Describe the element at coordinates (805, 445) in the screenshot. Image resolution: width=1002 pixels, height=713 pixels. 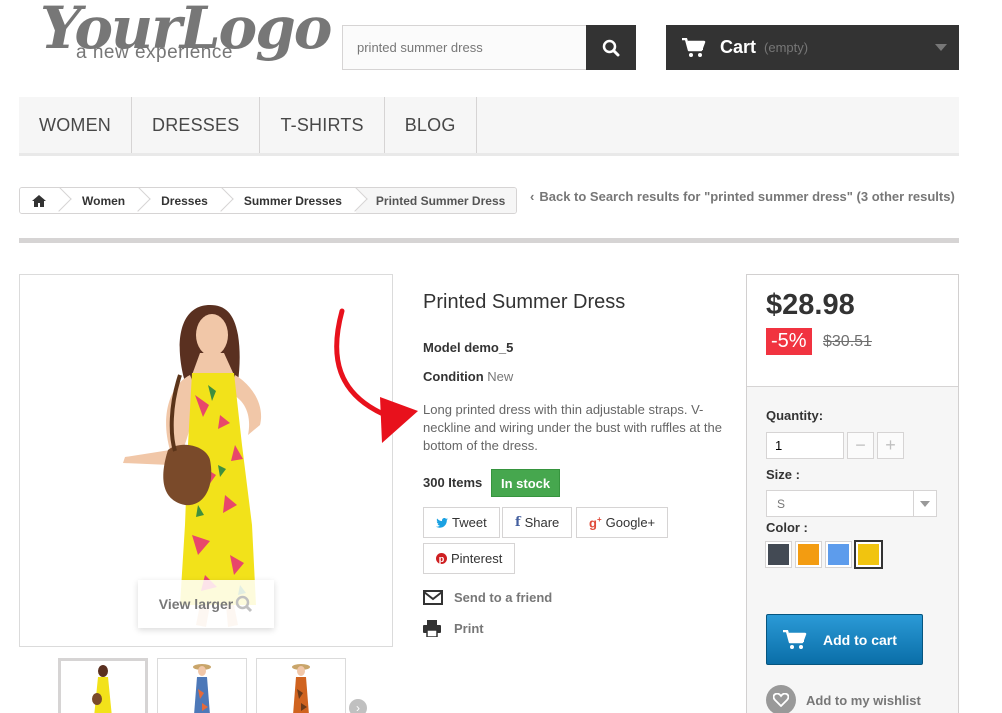
I see `quantity-input` at that location.